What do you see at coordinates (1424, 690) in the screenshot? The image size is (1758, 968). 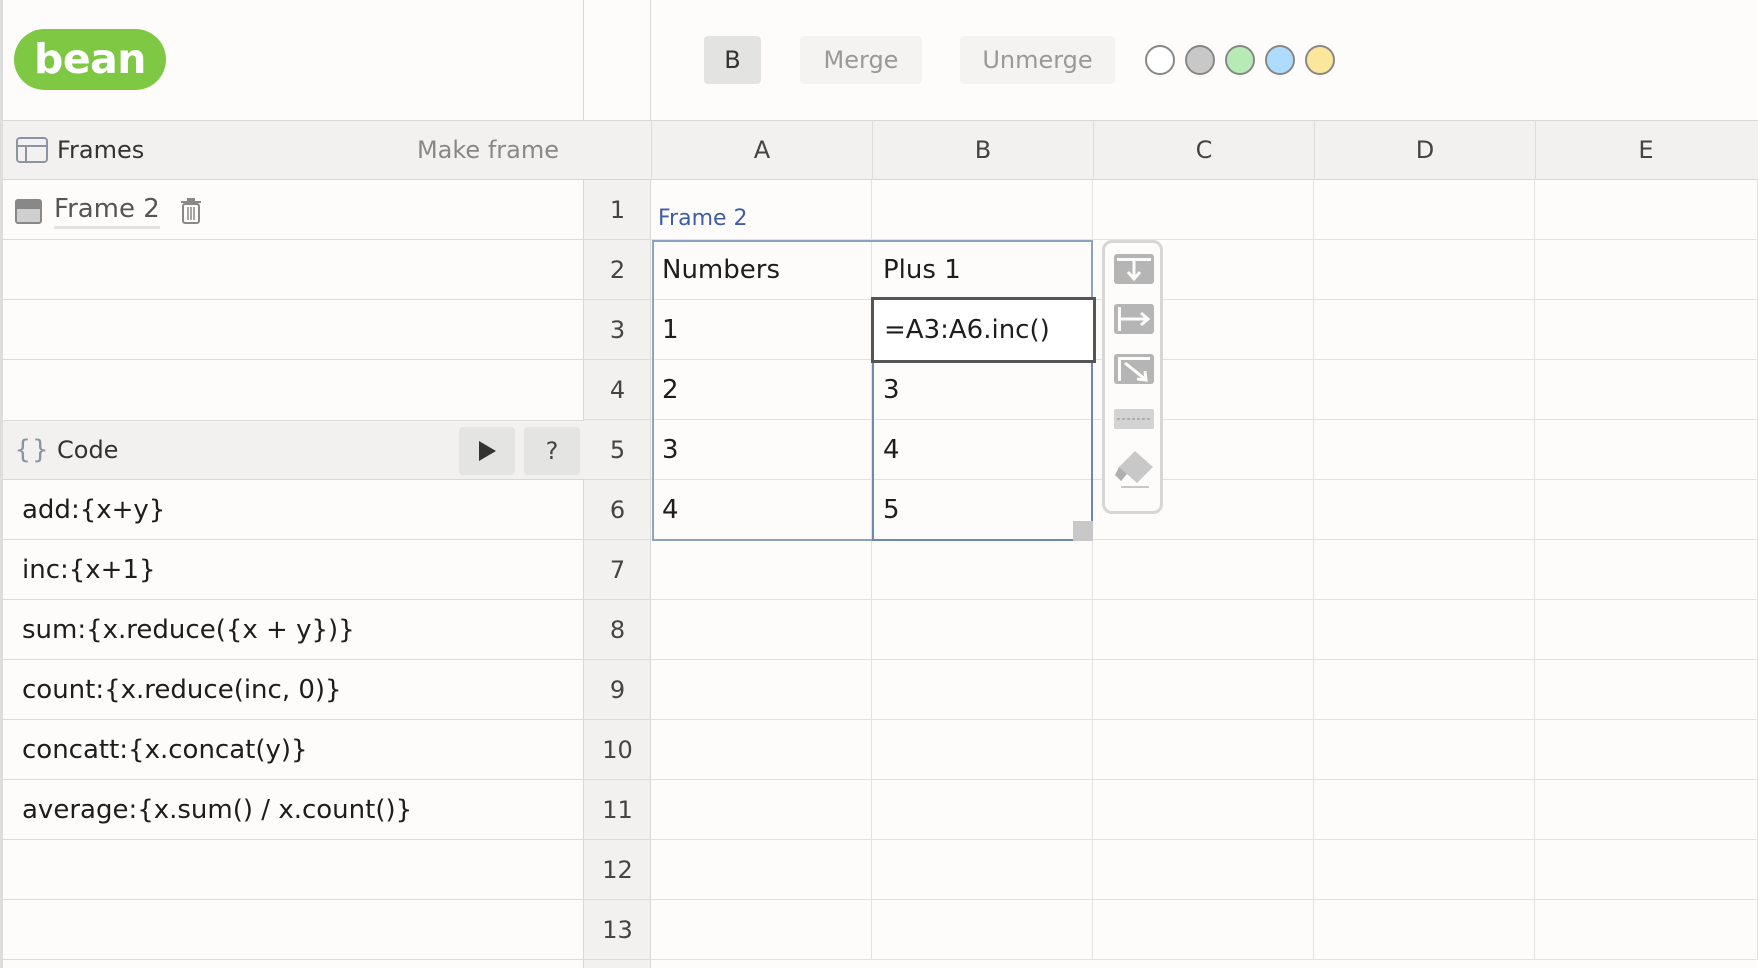 I see `cell-D9` at bounding box center [1424, 690].